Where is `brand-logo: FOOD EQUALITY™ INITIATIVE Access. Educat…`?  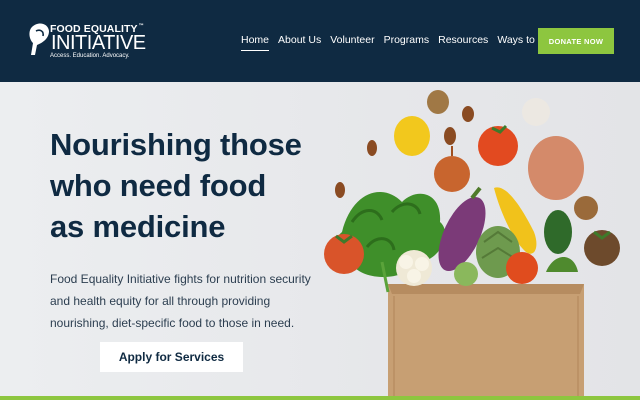 brand-logo: FOOD EQUALITY™ INITIATIVE Access. Educat… is located at coordinates (87, 41).